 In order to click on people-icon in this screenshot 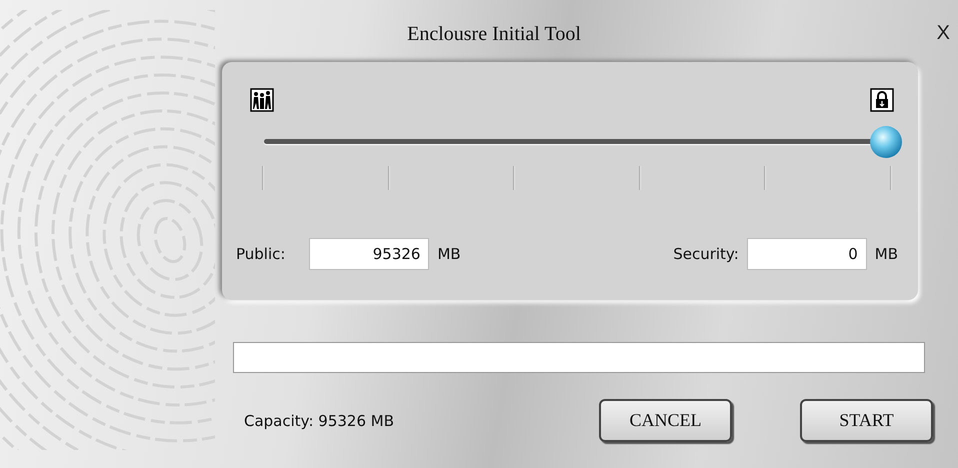, I will do `click(262, 100)`.